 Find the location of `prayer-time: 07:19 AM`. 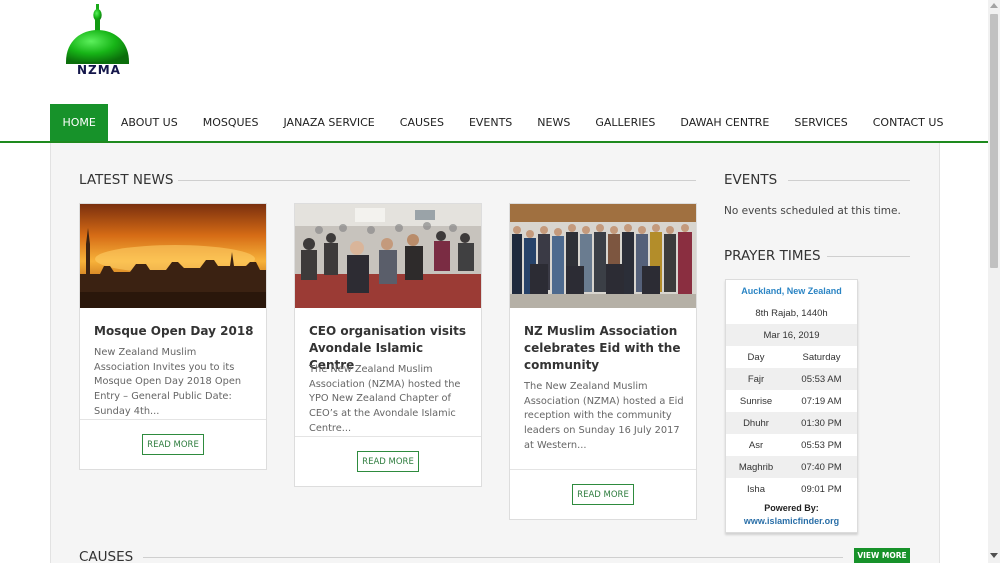

prayer-time: 07:19 AM is located at coordinates (821, 401).